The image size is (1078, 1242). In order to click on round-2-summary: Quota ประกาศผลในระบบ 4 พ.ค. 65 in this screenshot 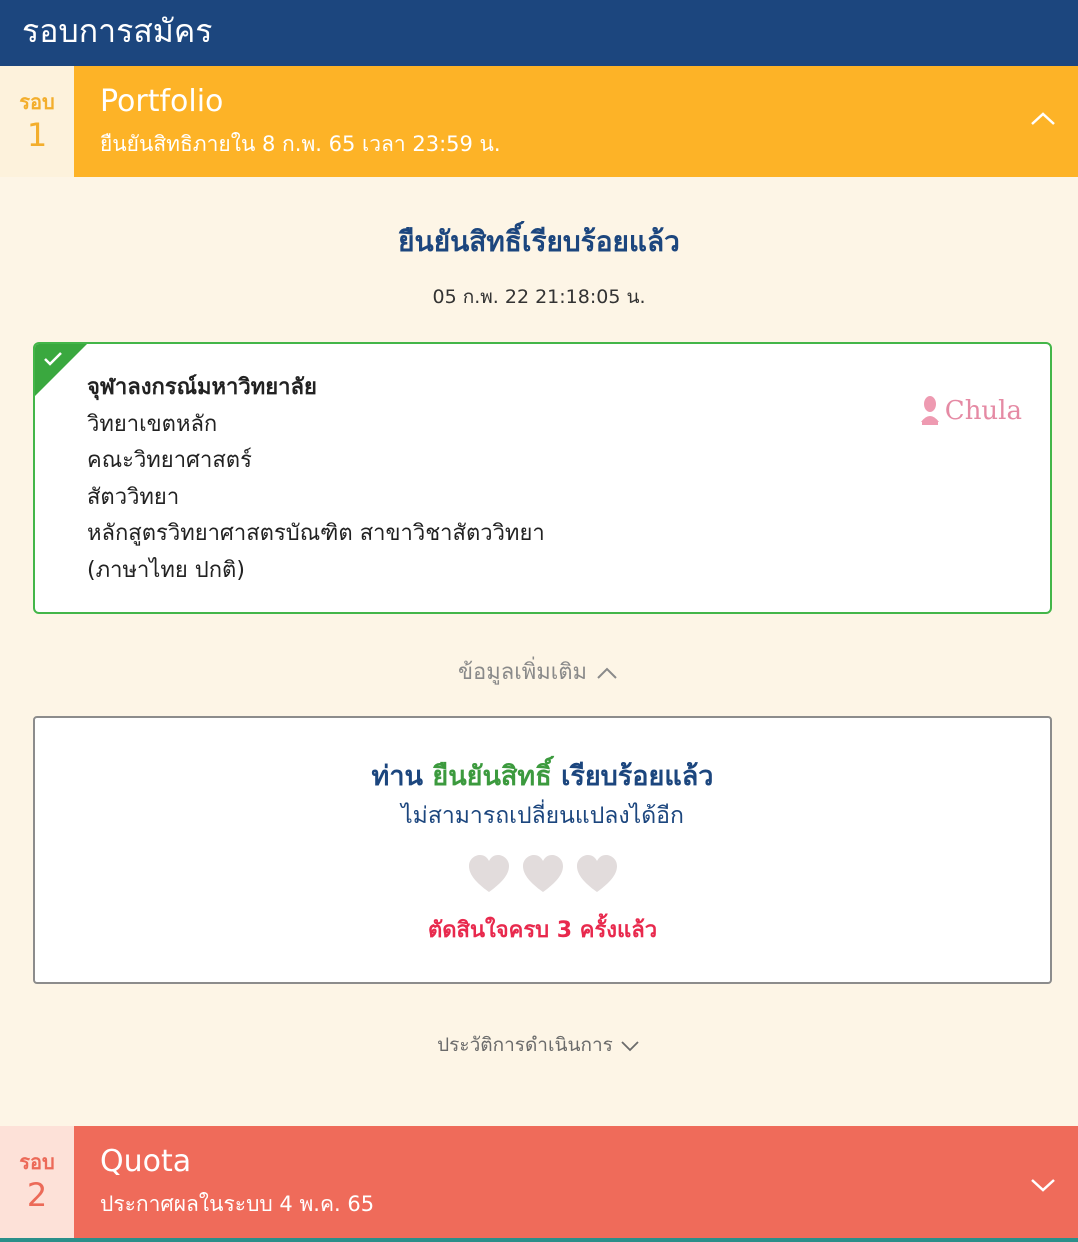, I will do `click(576, 1184)`.